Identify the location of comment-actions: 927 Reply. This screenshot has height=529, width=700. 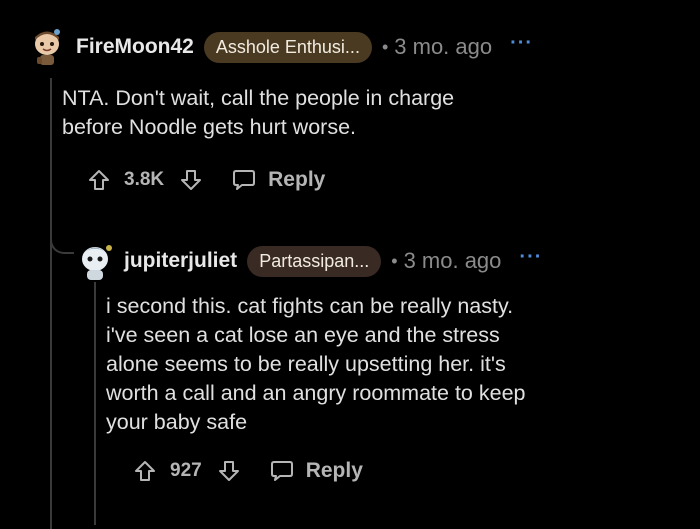
(409, 471).